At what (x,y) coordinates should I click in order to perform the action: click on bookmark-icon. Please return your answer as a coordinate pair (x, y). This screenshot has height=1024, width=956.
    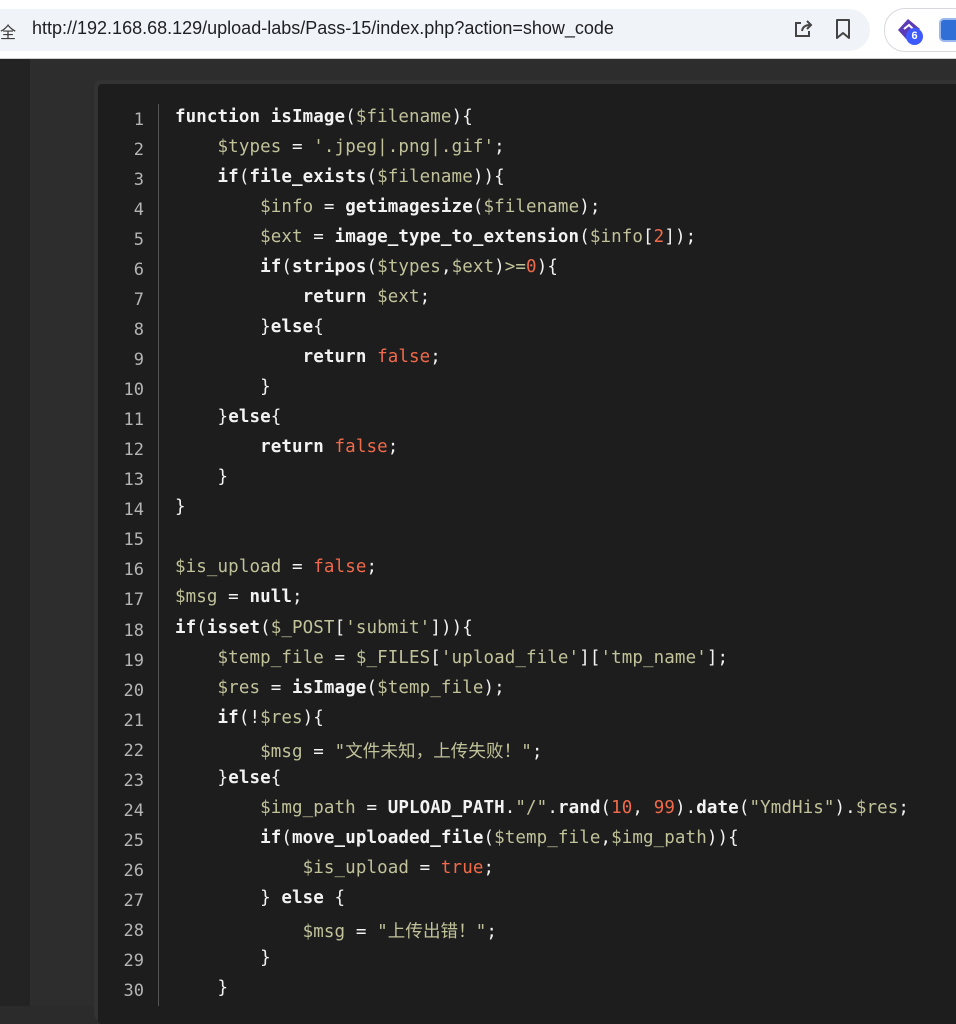
    Looking at the image, I should click on (843, 29).